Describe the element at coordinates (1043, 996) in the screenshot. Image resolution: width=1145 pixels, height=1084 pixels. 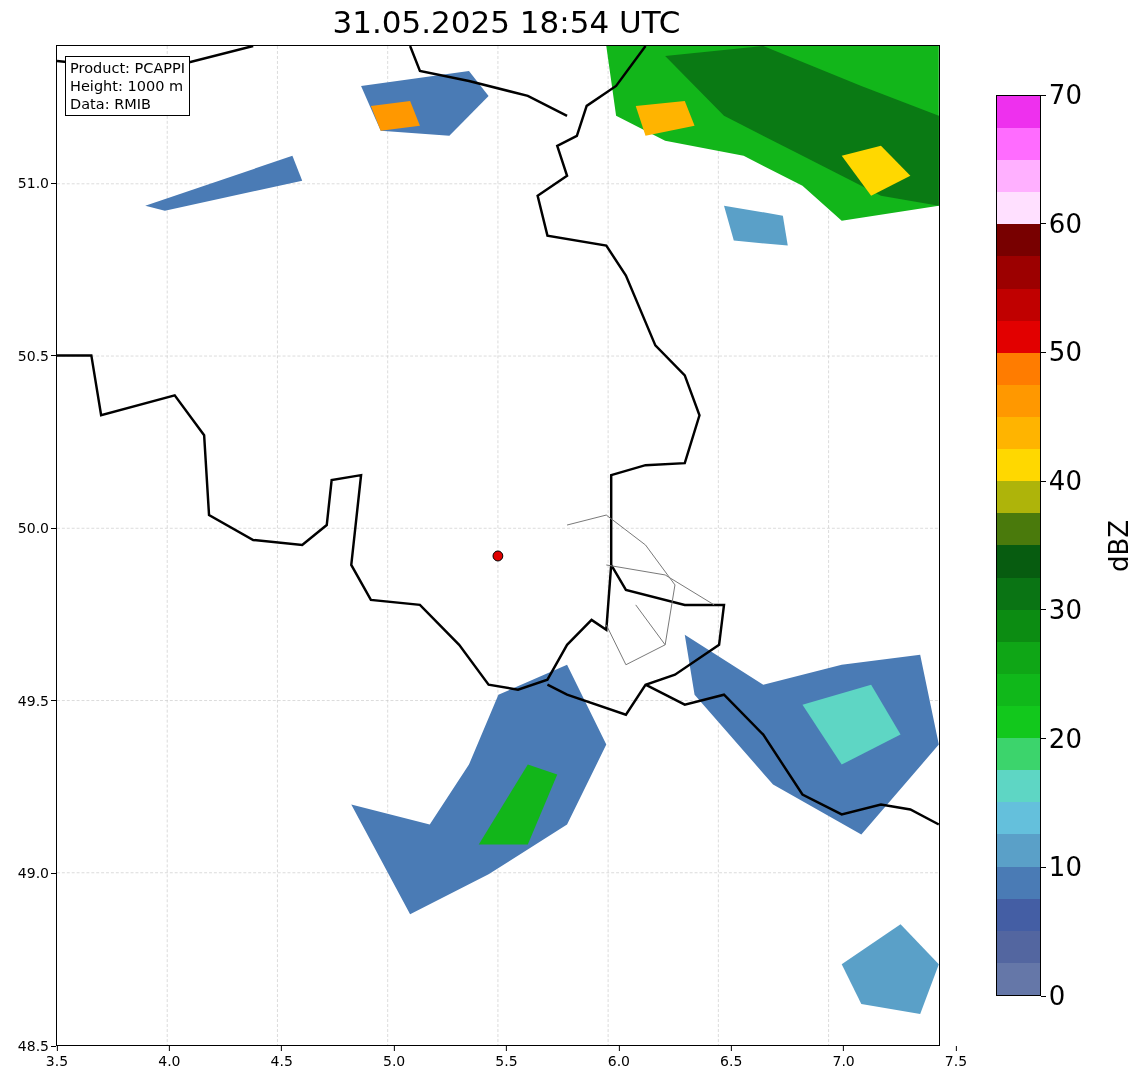
I see `axis-tick` at that location.